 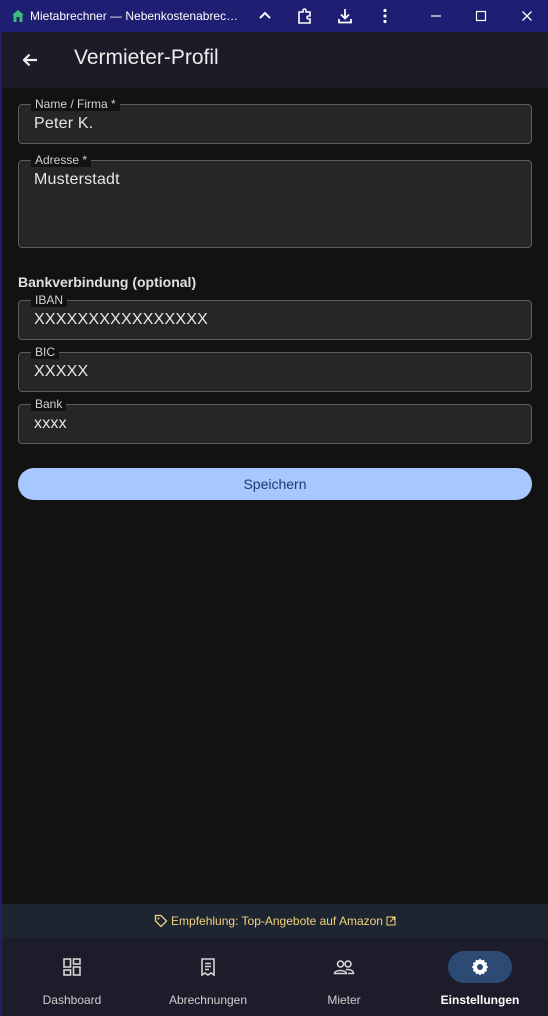 What do you see at coordinates (146, 57) in the screenshot?
I see `page-title: Vermieter-Profil` at bounding box center [146, 57].